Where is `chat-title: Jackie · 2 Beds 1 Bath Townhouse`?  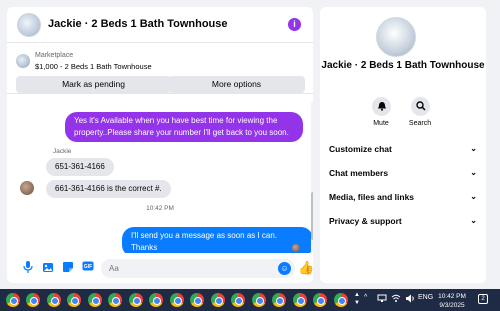
chat-title: Jackie · 2 Beds 1 Bath Townhouse is located at coordinates (138, 24).